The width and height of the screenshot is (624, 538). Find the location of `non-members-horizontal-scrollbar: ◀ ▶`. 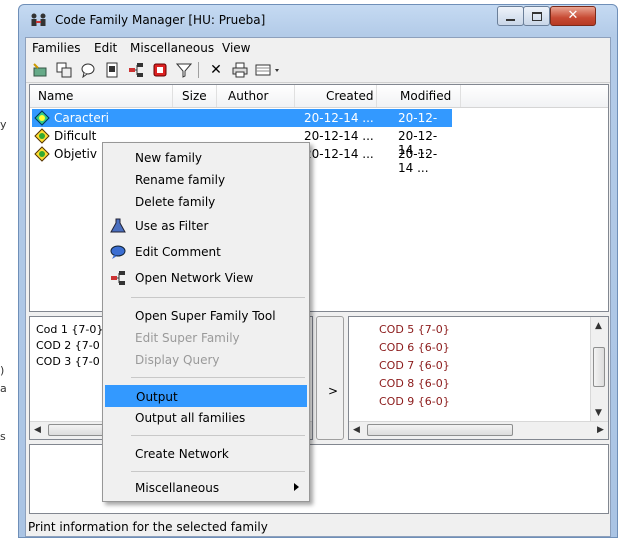

non-members-horizontal-scrollbar: ◀ ▶ is located at coordinates (478, 430).